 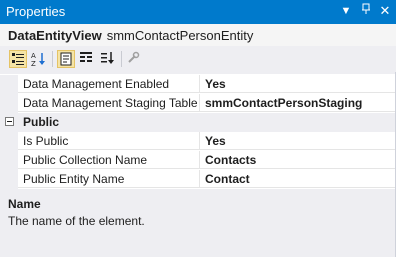 I want to click on property-row: Public Entity Name Contact, so click(x=197, y=179).